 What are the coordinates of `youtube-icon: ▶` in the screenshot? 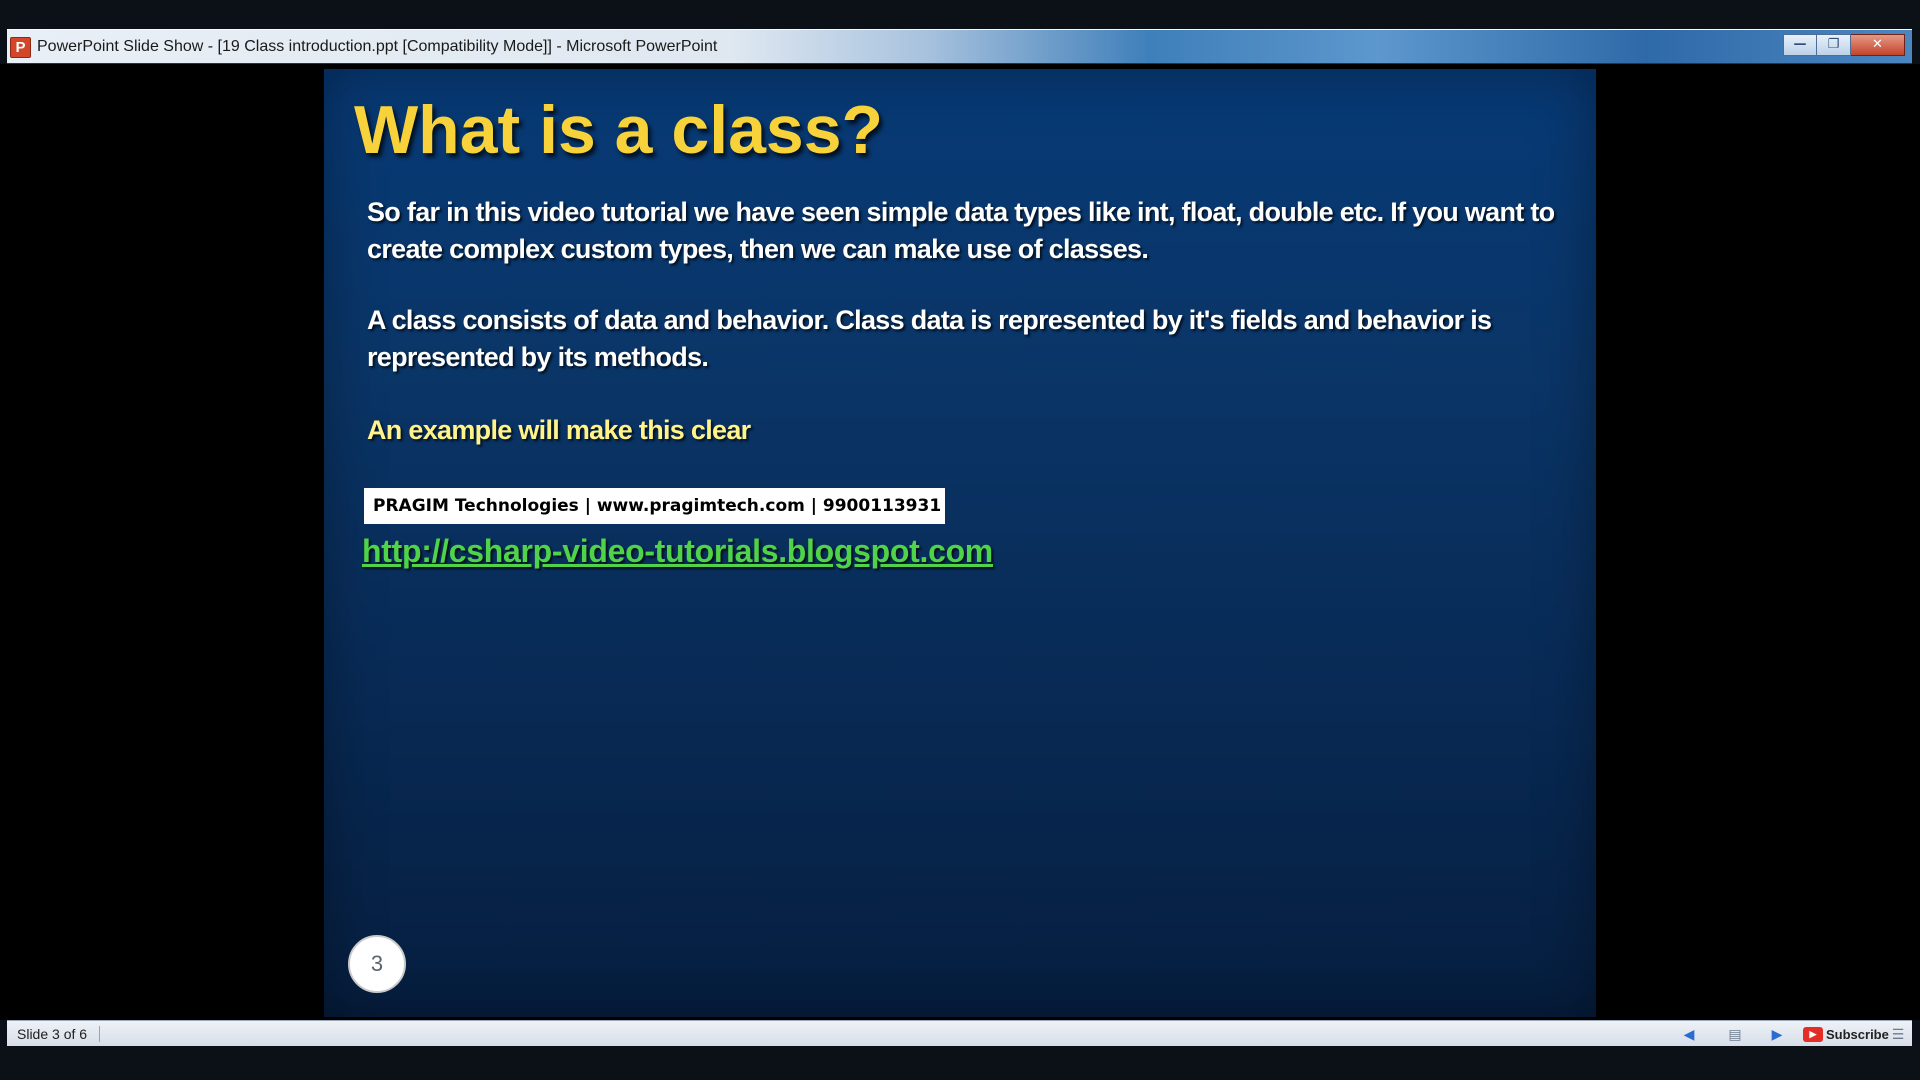 It's located at (1813, 1034).